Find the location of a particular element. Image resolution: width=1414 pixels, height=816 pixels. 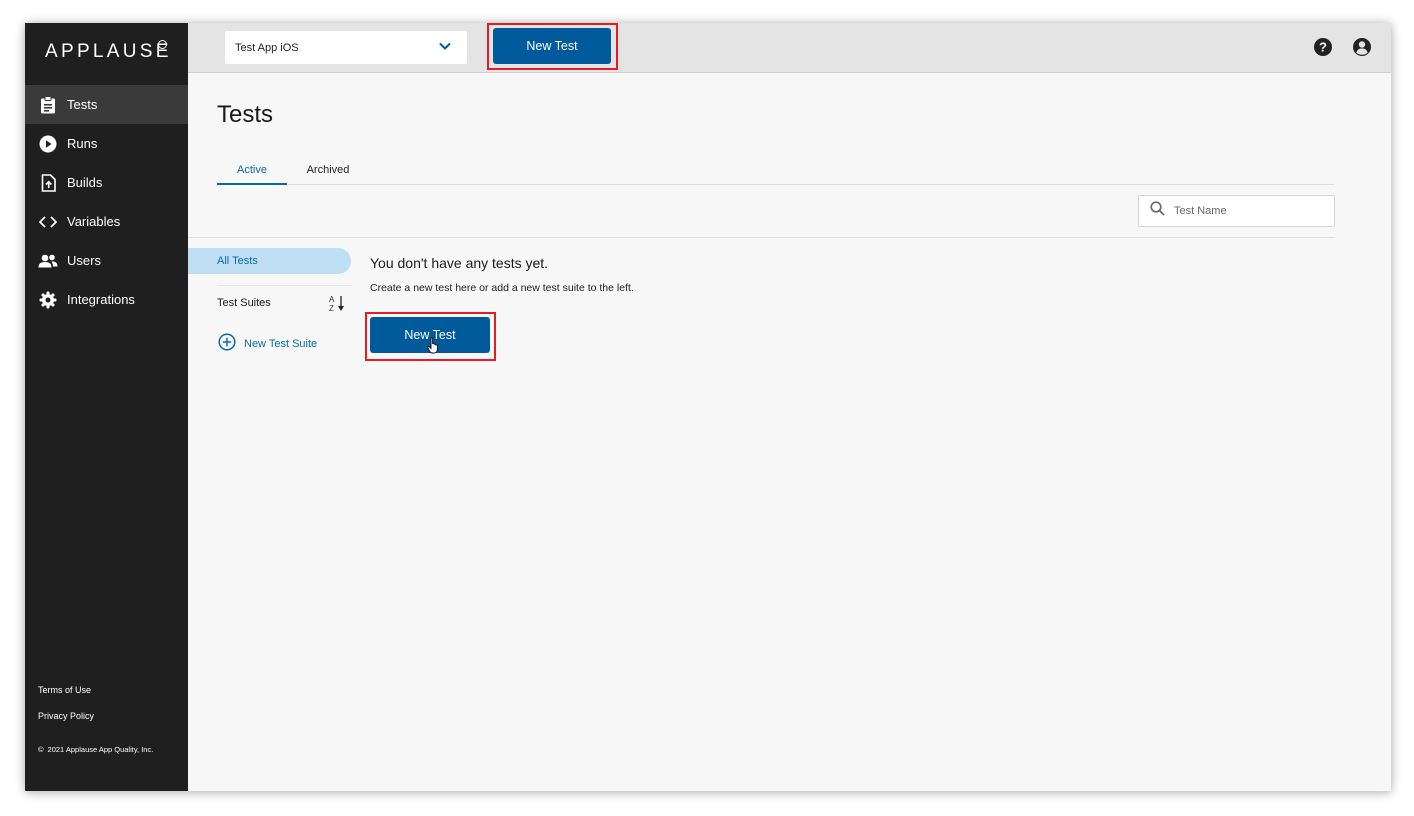

test-suites-label: Test Suites is located at coordinates (244, 303).